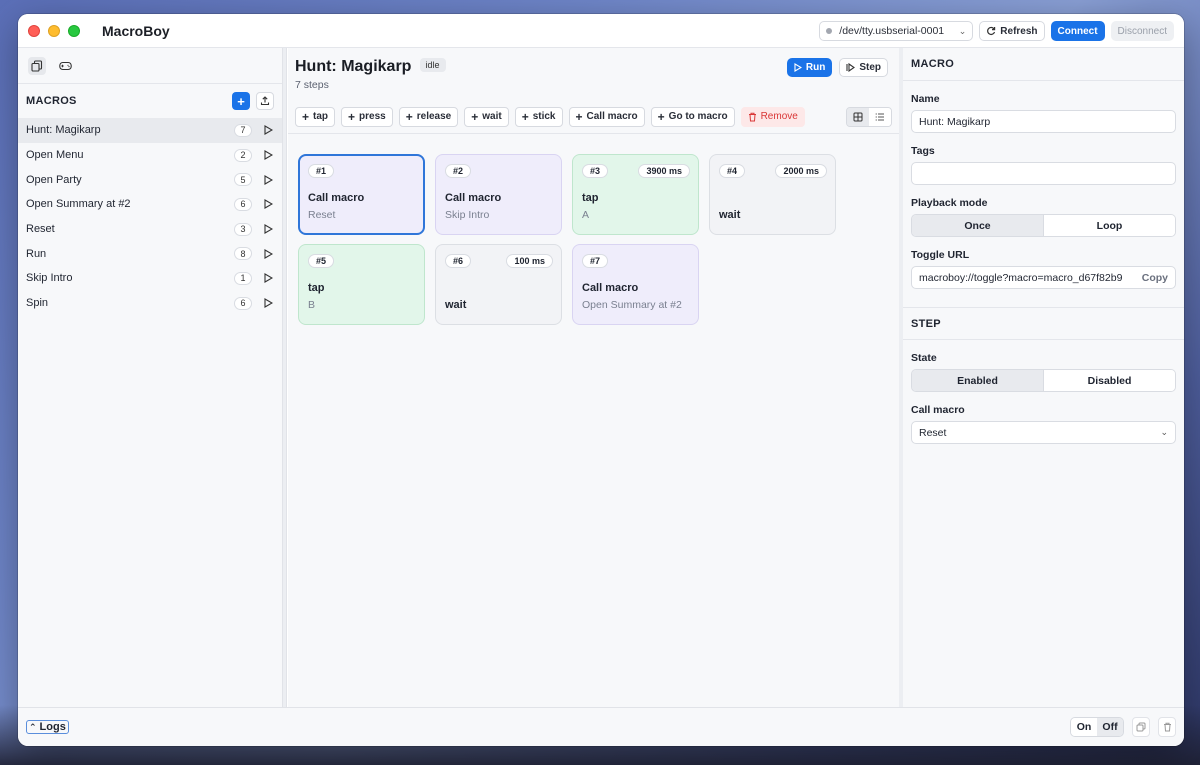 The height and width of the screenshot is (765, 1200). What do you see at coordinates (49, 278) in the screenshot?
I see `macro-name: Skip Intro` at bounding box center [49, 278].